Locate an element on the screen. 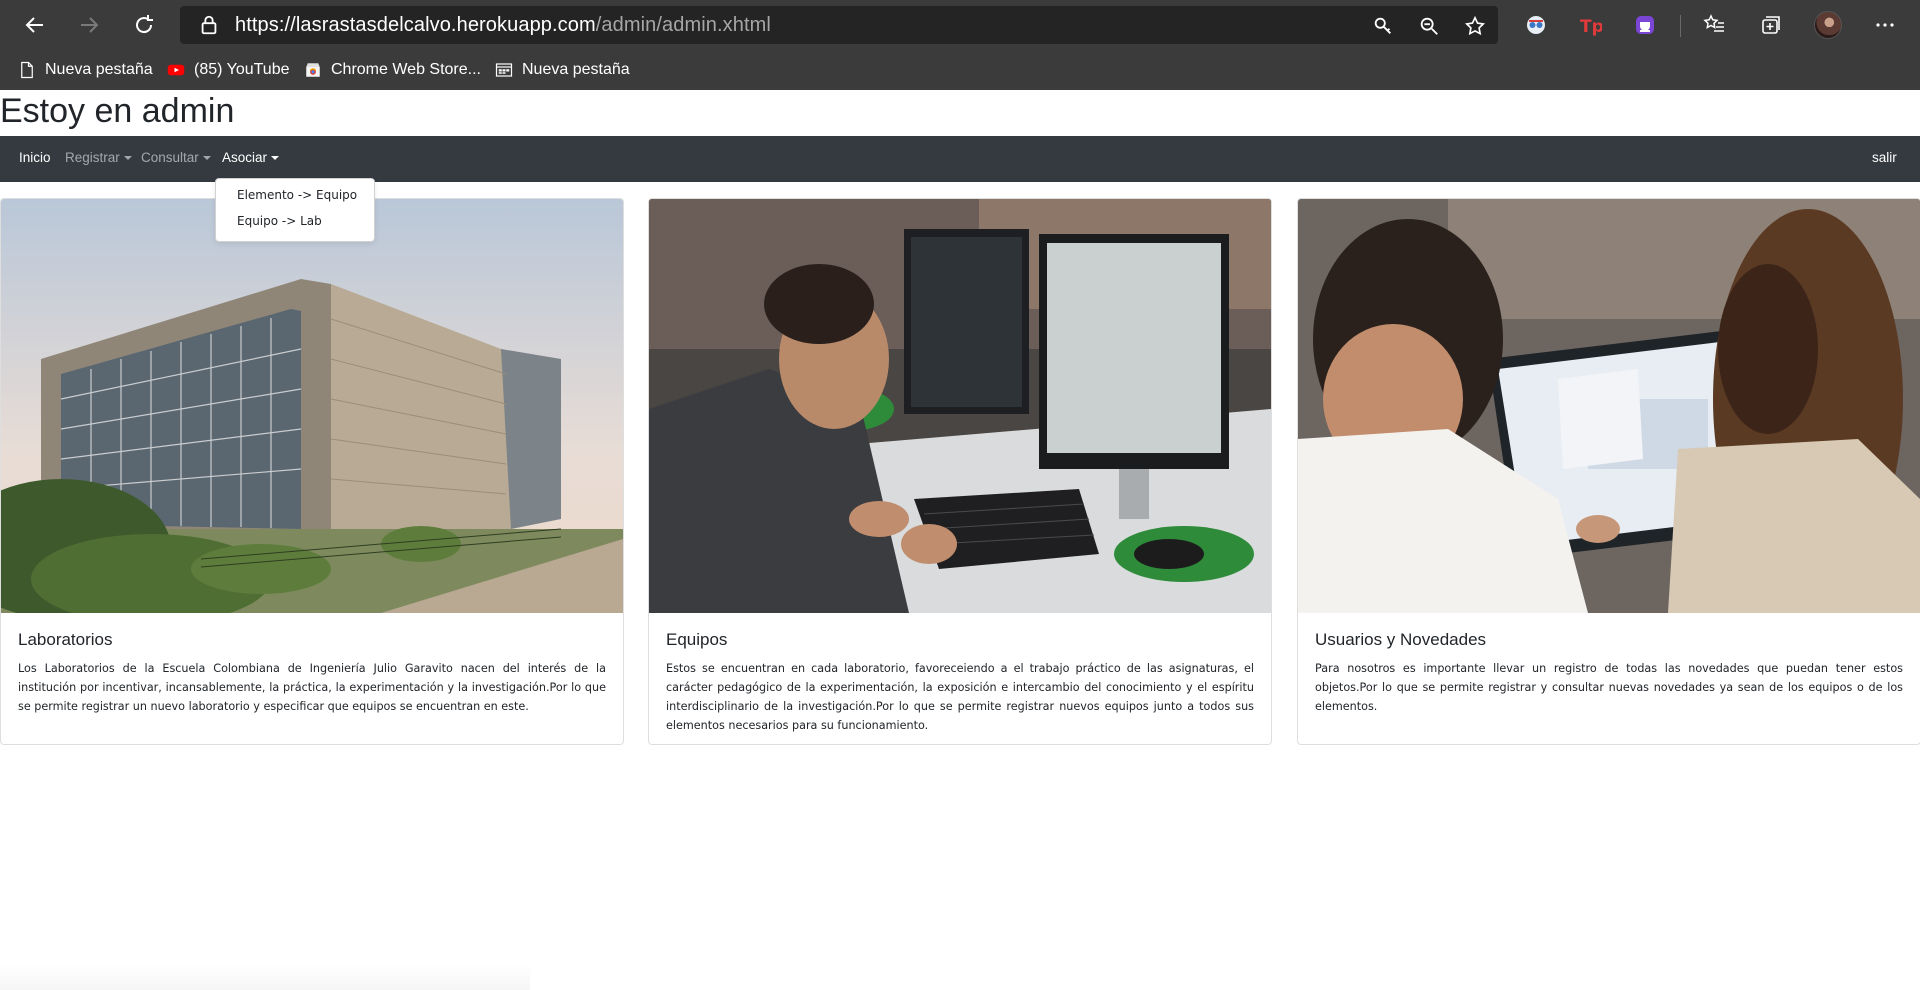 This screenshot has width=1920, height=990. nav-consultar-dropdown: Consultar is located at coordinates (176, 157).